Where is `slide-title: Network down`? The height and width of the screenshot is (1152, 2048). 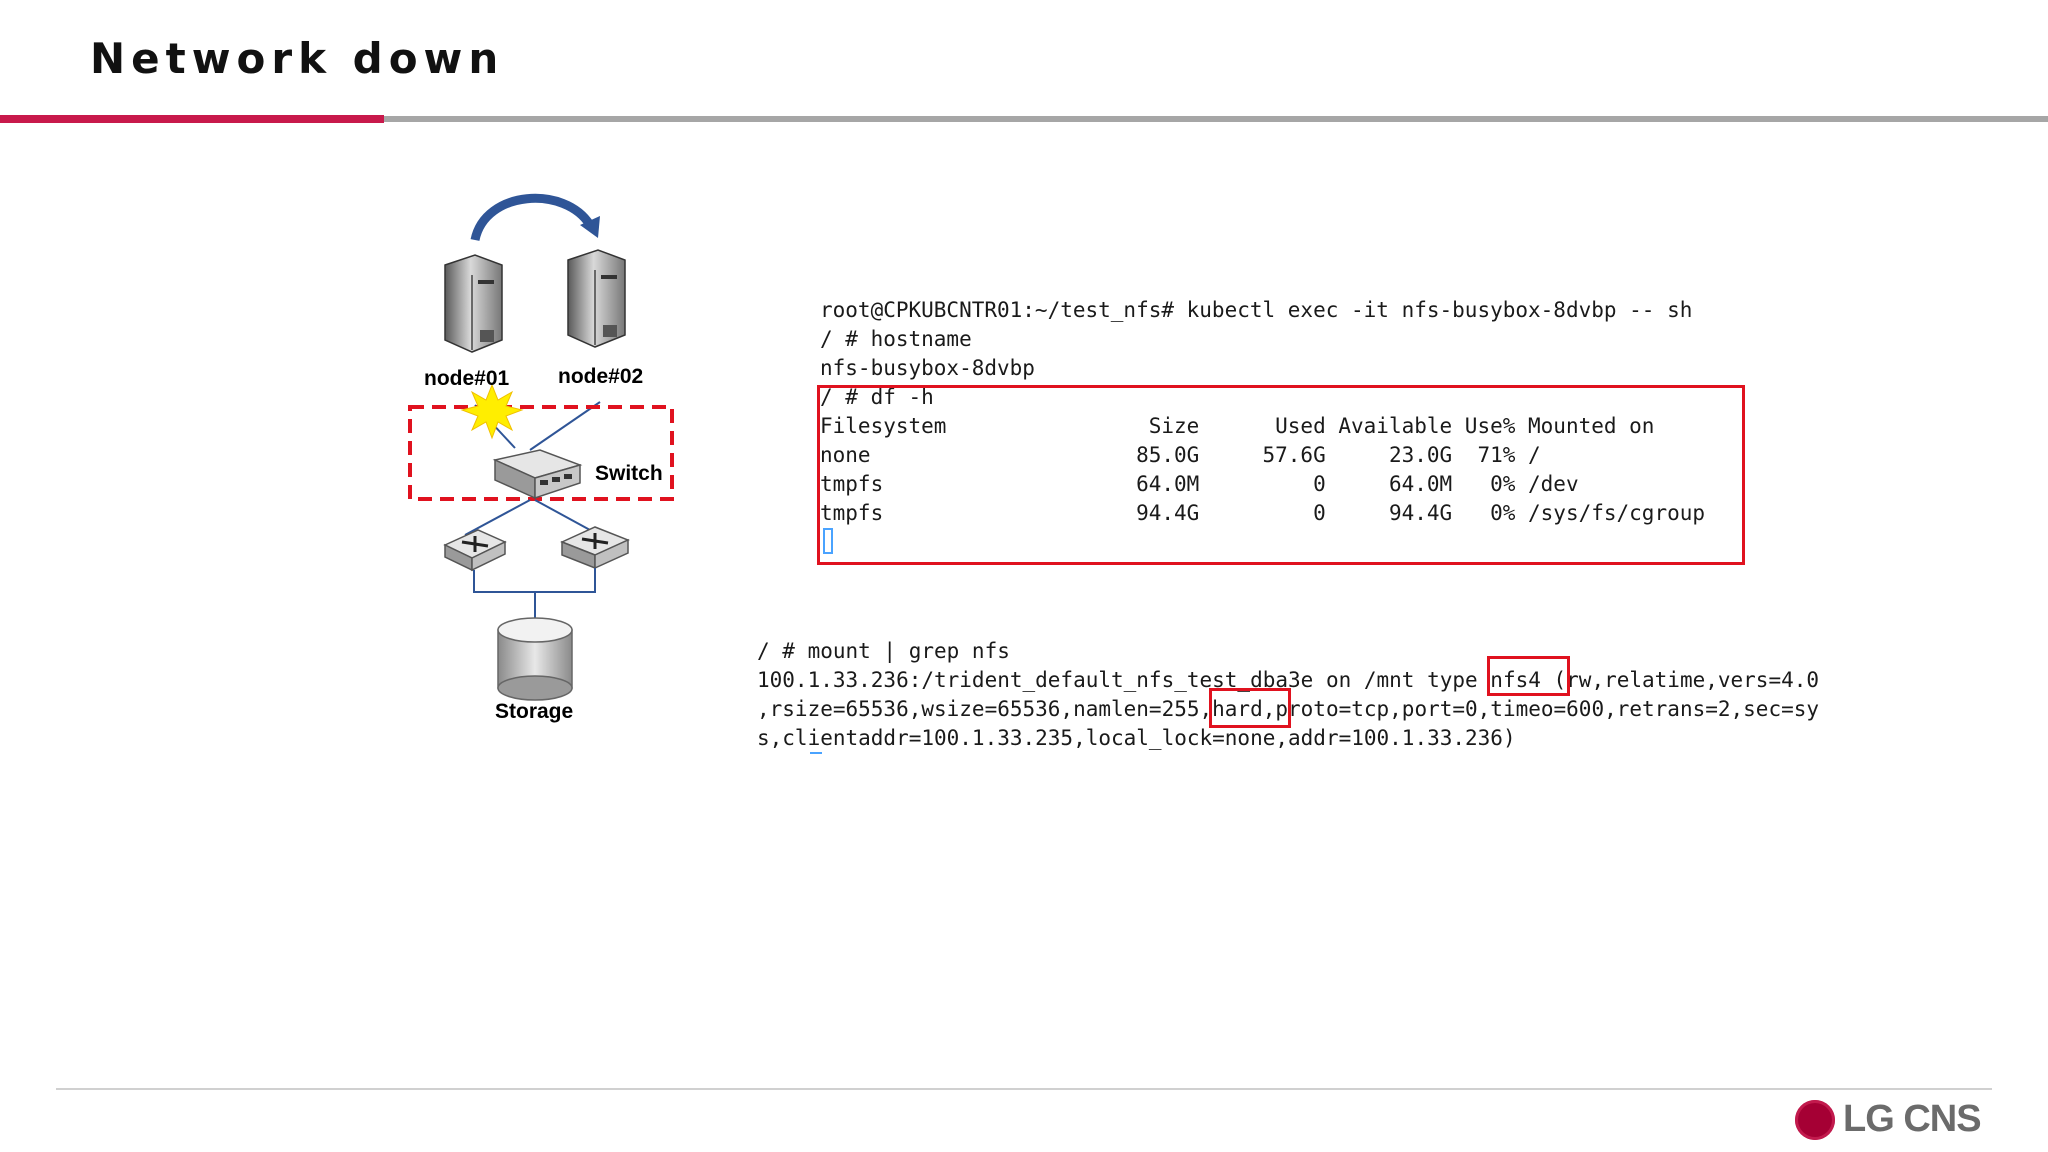
slide-title: Network down is located at coordinates (297, 58).